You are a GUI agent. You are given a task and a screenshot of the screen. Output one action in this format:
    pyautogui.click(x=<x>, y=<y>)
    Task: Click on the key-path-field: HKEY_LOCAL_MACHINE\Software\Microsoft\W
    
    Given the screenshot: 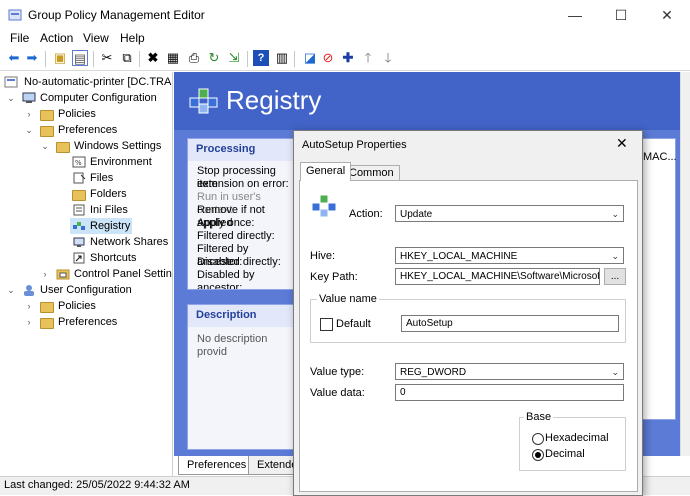 What is the action you would take?
    pyautogui.click(x=497, y=276)
    